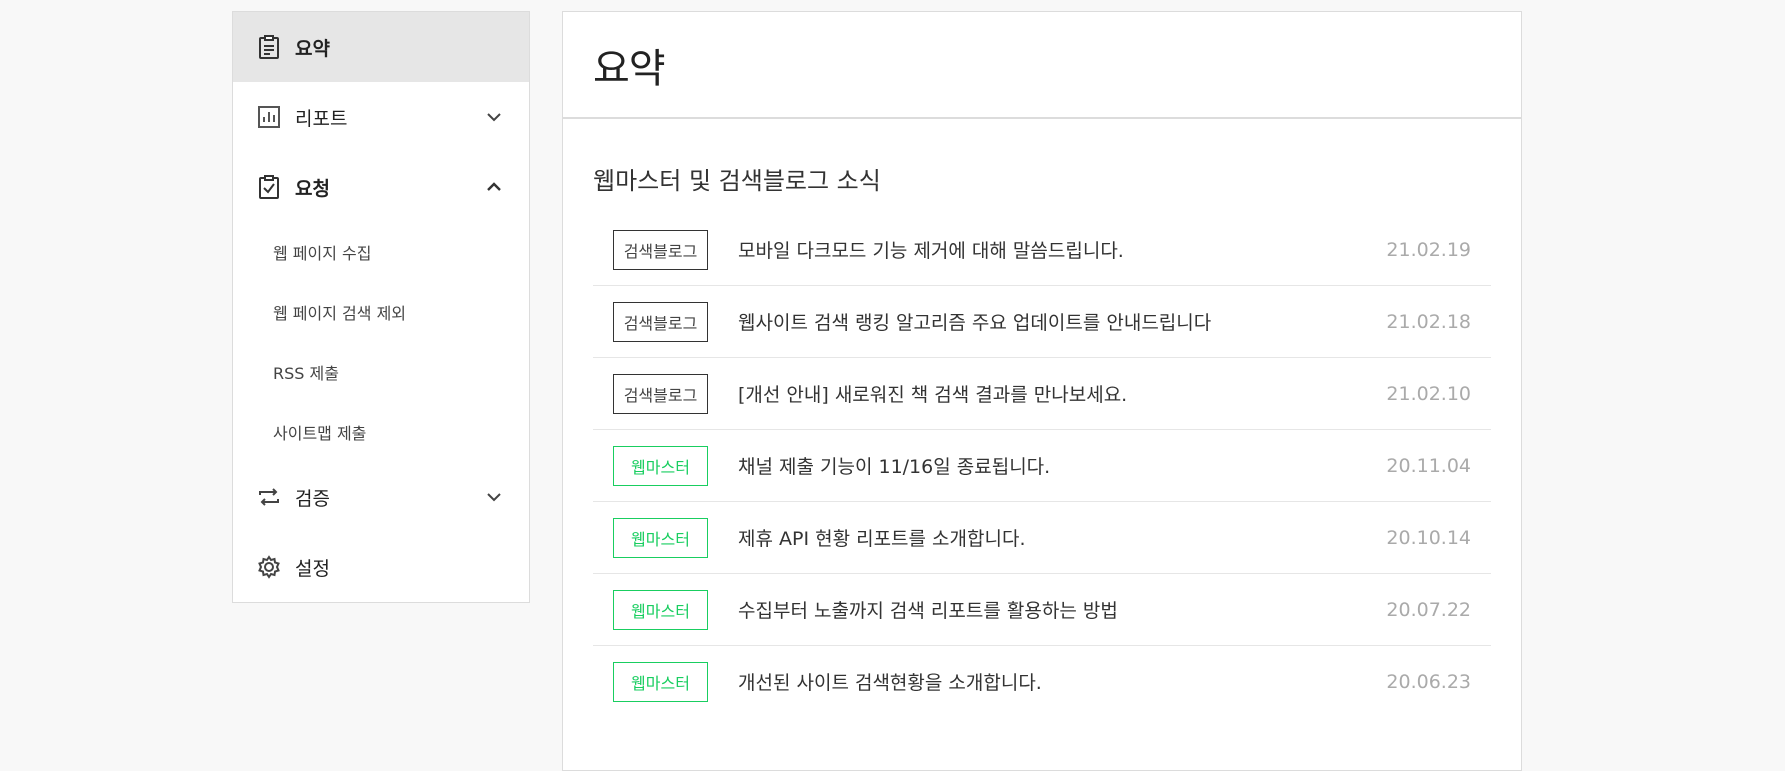 This screenshot has height=771, width=1785. What do you see at coordinates (1428, 609) in the screenshot?
I see `news-date: 20.07.22` at bounding box center [1428, 609].